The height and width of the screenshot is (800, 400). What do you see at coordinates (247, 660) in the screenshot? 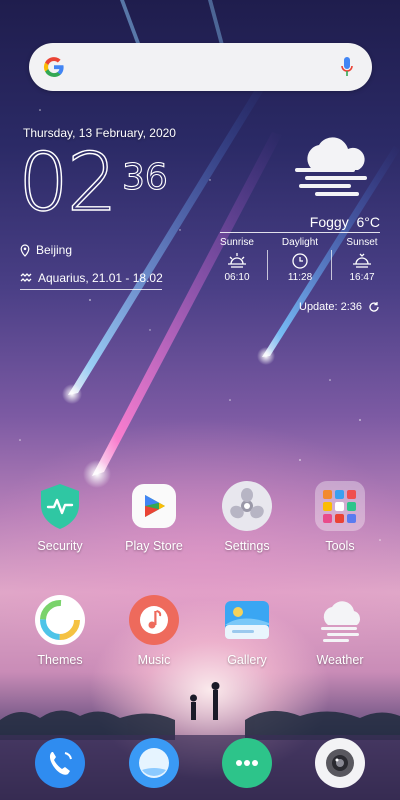
I see `app-label: Gallery` at bounding box center [247, 660].